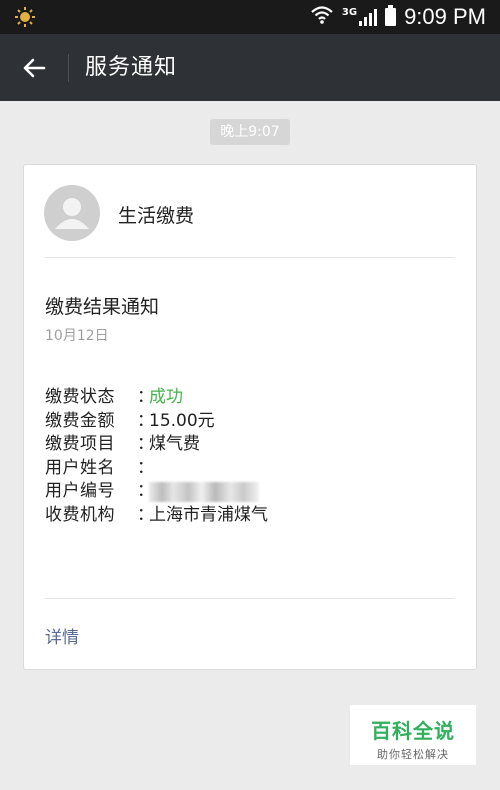 The width and height of the screenshot is (500, 790). What do you see at coordinates (80, 514) in the screenshot?
I see `field-label: 收费机构` at bounding box center [80, 514].